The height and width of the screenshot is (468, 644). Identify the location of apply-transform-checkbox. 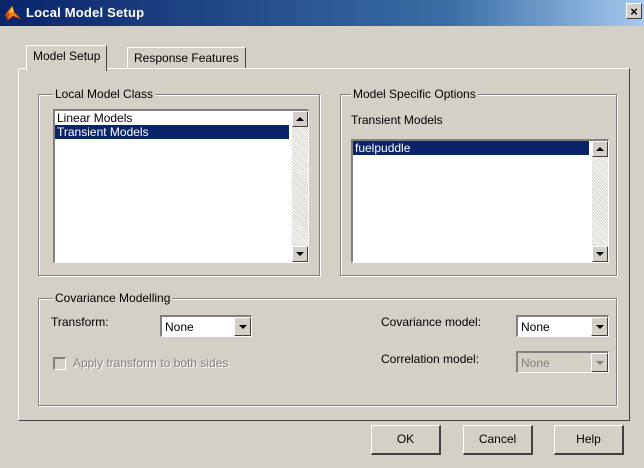
(59, 363).